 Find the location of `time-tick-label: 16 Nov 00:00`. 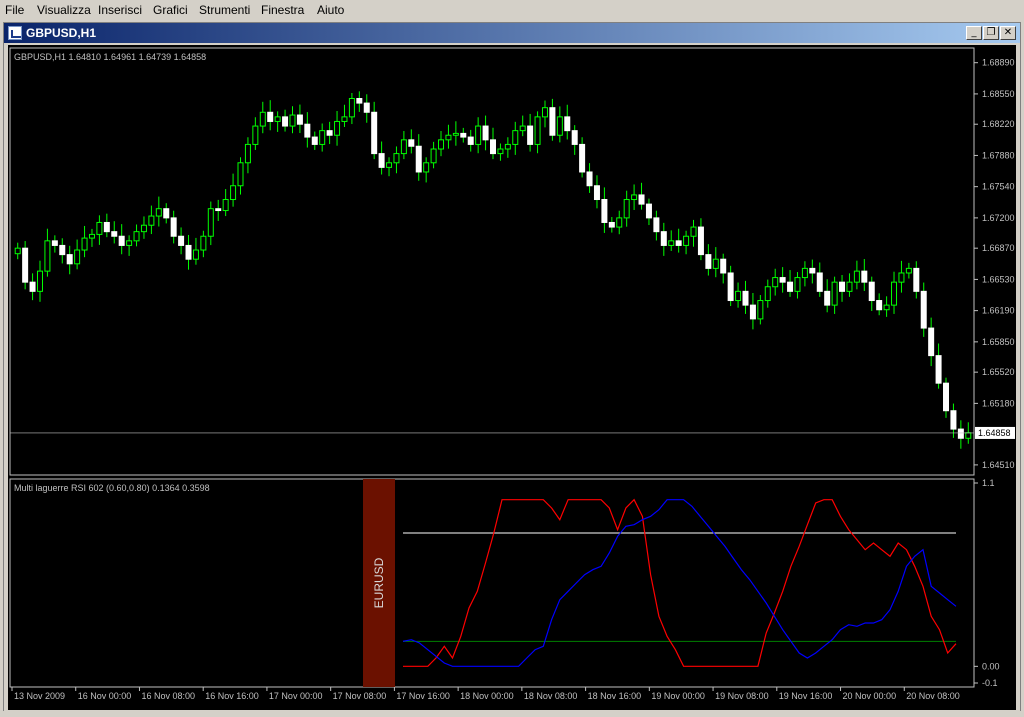

time-tick-label: 16 Nov 00:00 is located at coordinates (105, 696).